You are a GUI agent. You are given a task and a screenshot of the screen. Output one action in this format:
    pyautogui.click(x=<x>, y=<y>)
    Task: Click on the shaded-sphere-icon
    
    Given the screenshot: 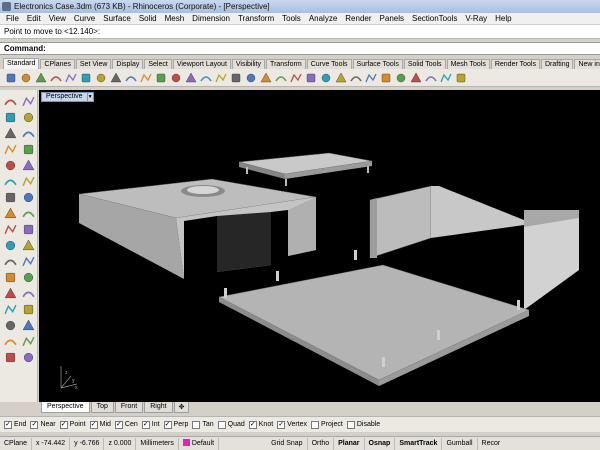 What is the action you would take?
    pyautogui.click(x=401, y=78)
    